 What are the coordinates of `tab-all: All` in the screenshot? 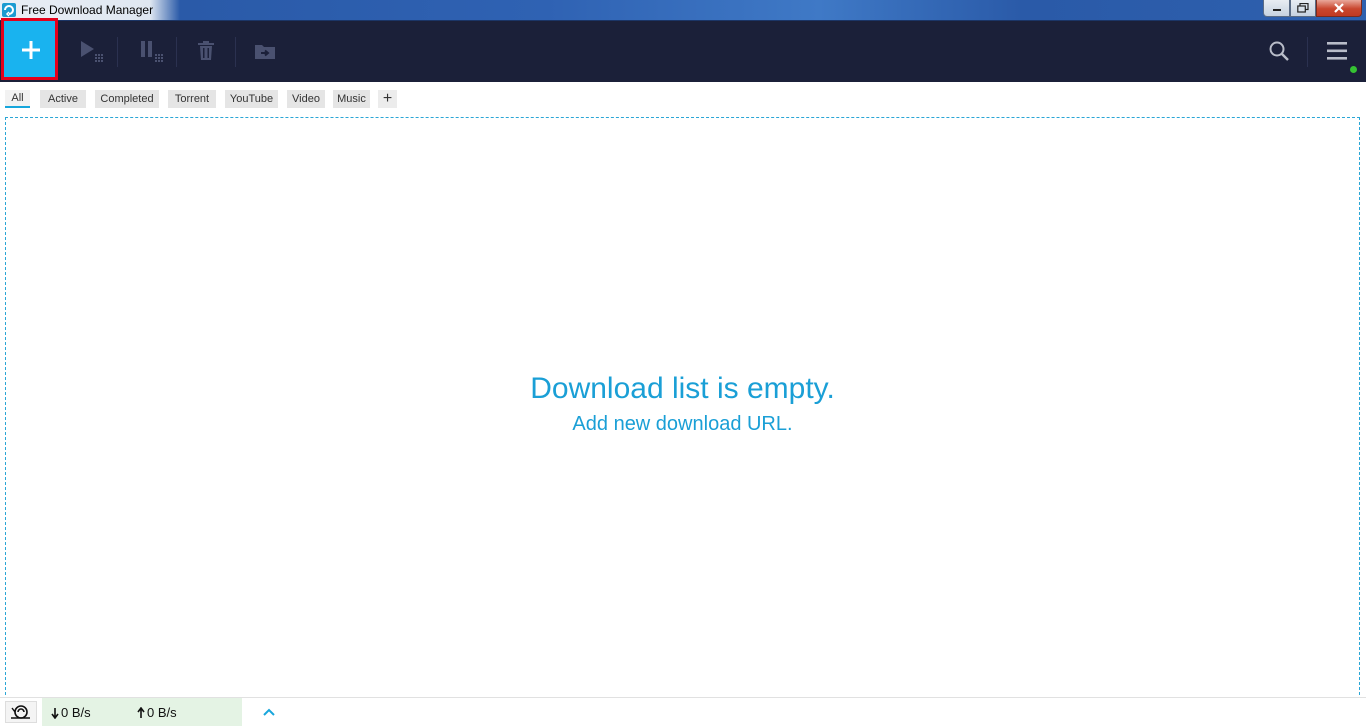 It's located at (17, 99).